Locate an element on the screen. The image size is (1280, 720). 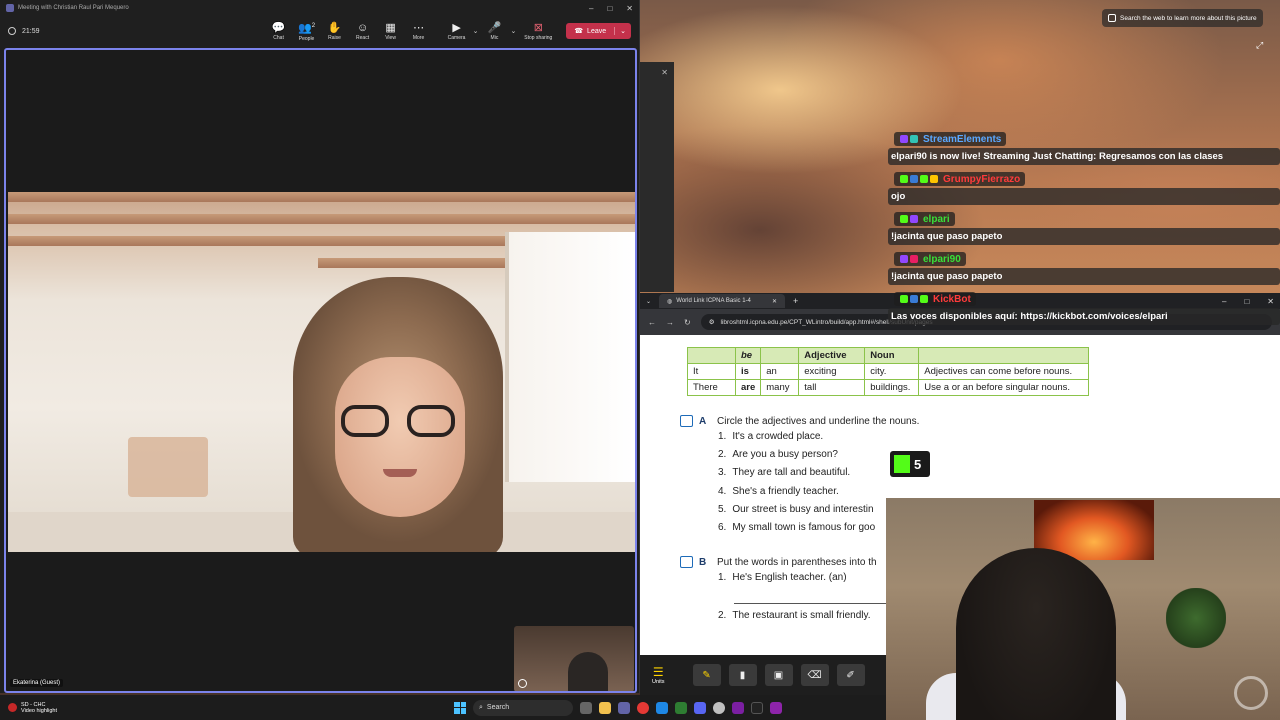
tiktok-icon is located at coordinates (757, 707).